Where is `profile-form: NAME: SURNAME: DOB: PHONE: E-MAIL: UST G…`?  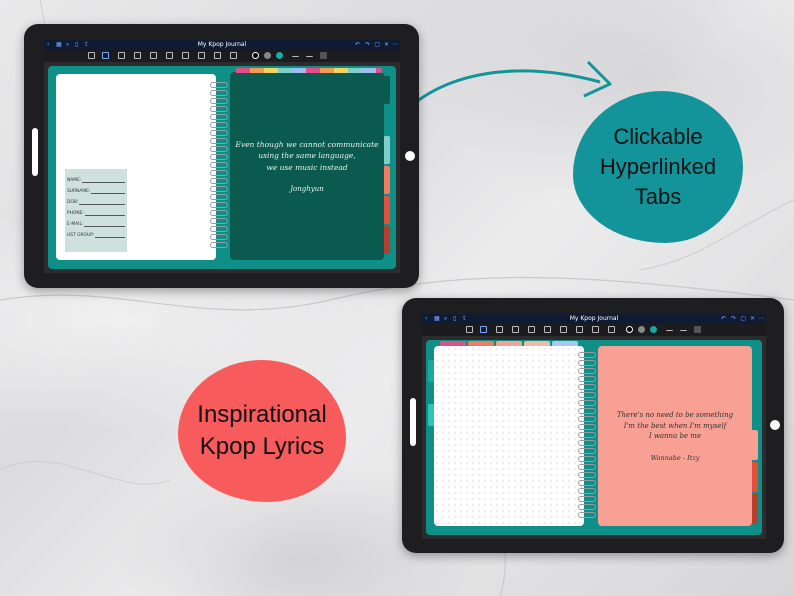 profile-form: NAME: SURNAME: DOB: PHONE: E-MAIL: UST G… is located at coordinates (96, 210).